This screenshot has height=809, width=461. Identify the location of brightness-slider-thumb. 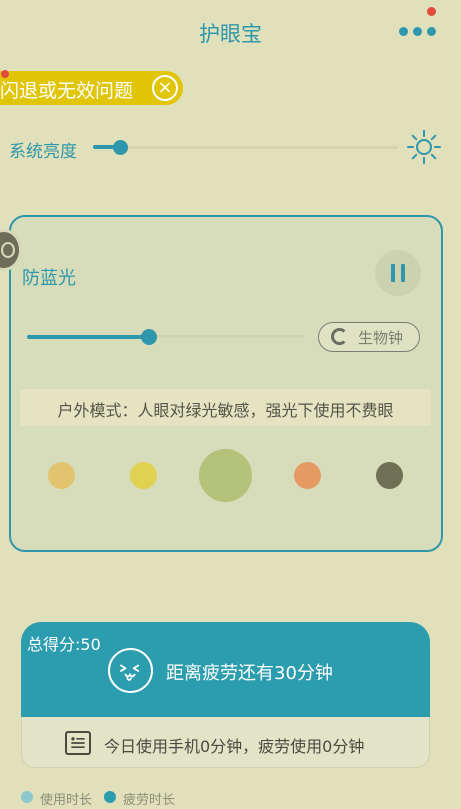
(120, 147).